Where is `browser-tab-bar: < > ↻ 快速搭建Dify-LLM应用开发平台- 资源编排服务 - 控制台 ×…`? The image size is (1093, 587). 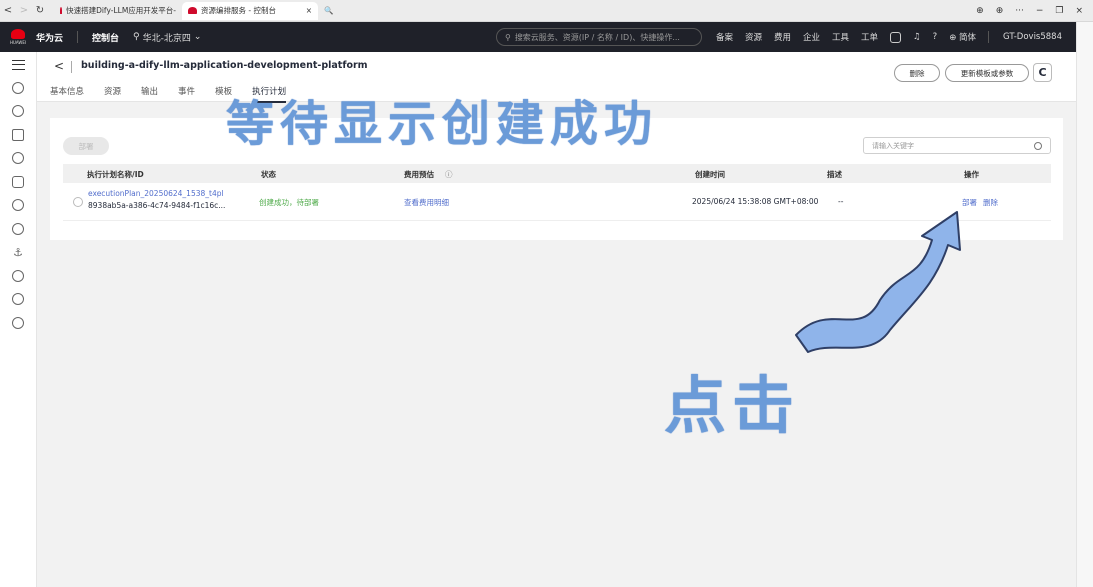
browser-tab-bar: < > ↻ 快速搭建Dify-LLM应用开发平台- 资源编排服务 - 控制台 ×… is located at coordinates (546, 11).